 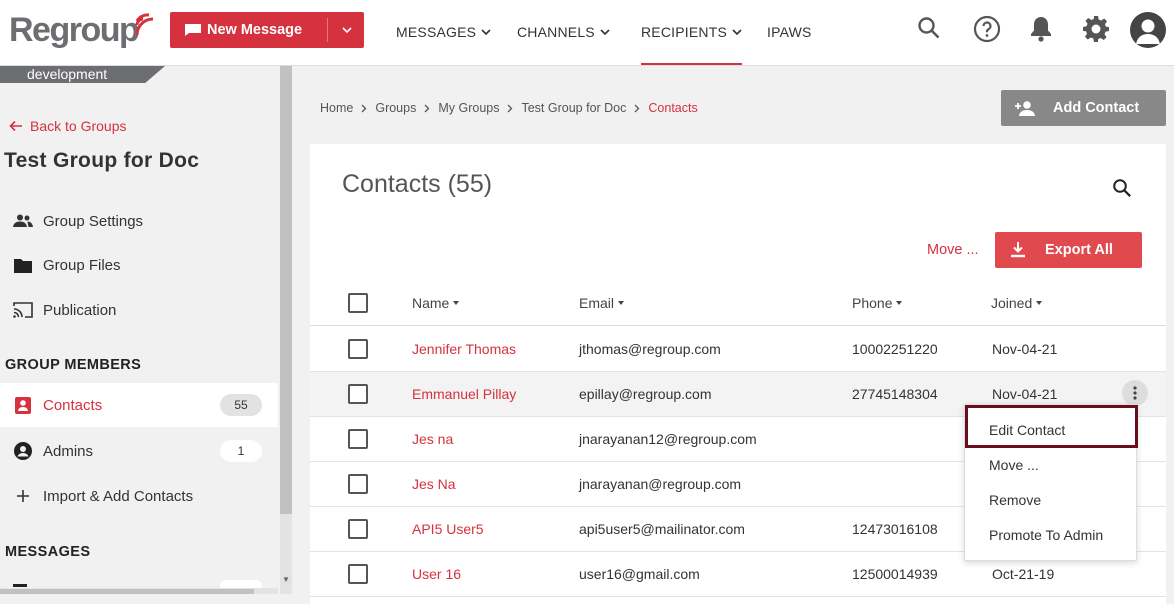 What do you see at coordinates (1079, 250) in the screenshot?
I see `export-all-label: Export All` at bounding box center [1079, 250].